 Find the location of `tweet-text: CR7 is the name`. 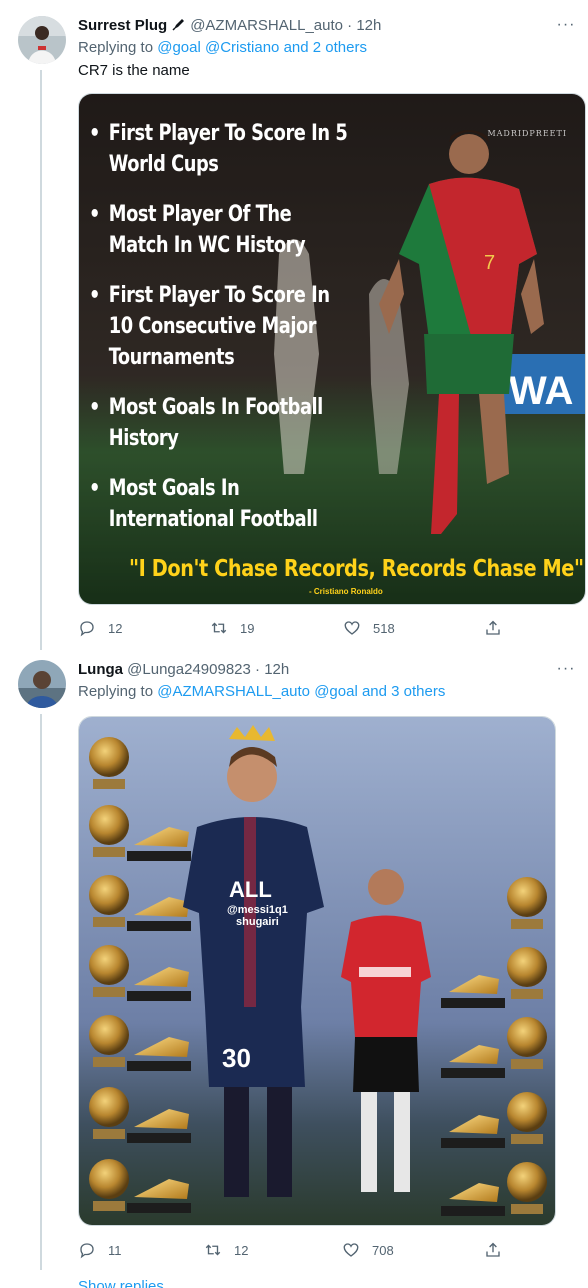

tweet-text: CR7 is the name is located at coordinates (134, 70).